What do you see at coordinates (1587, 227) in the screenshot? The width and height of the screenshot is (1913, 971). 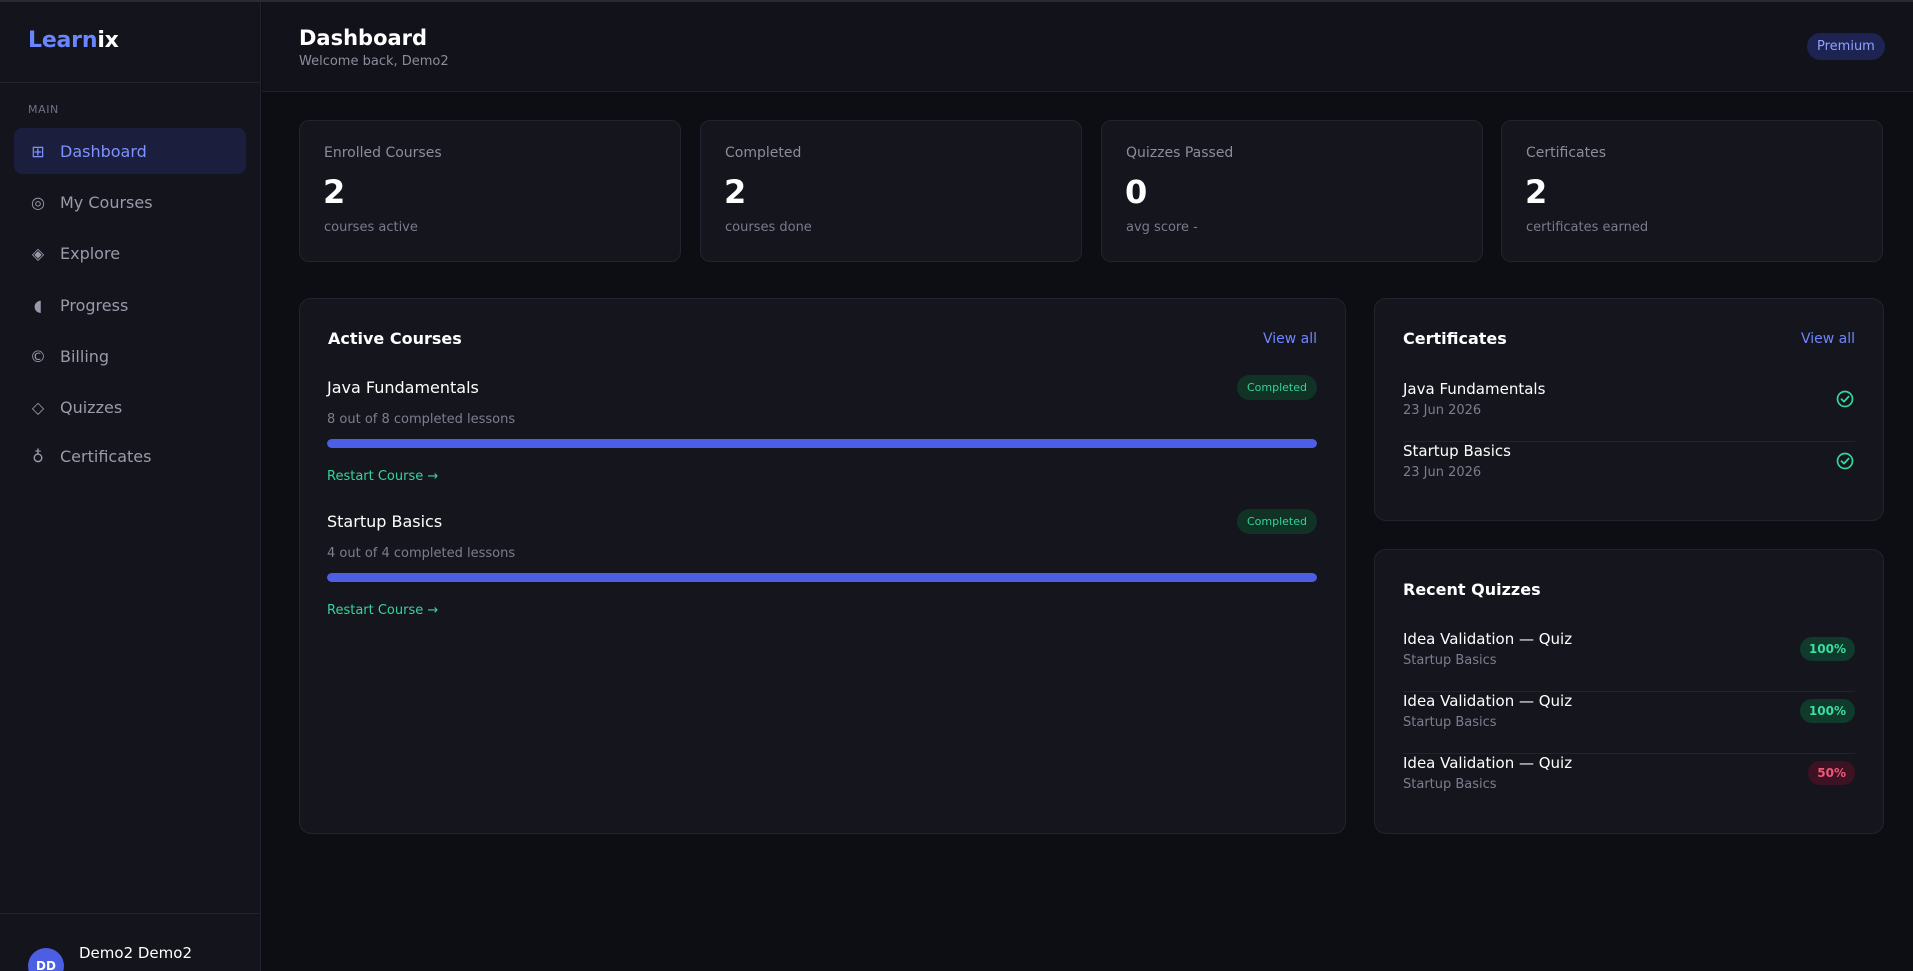 I see `stat-sub: certificates earned` at bounding box center [1587, 227].